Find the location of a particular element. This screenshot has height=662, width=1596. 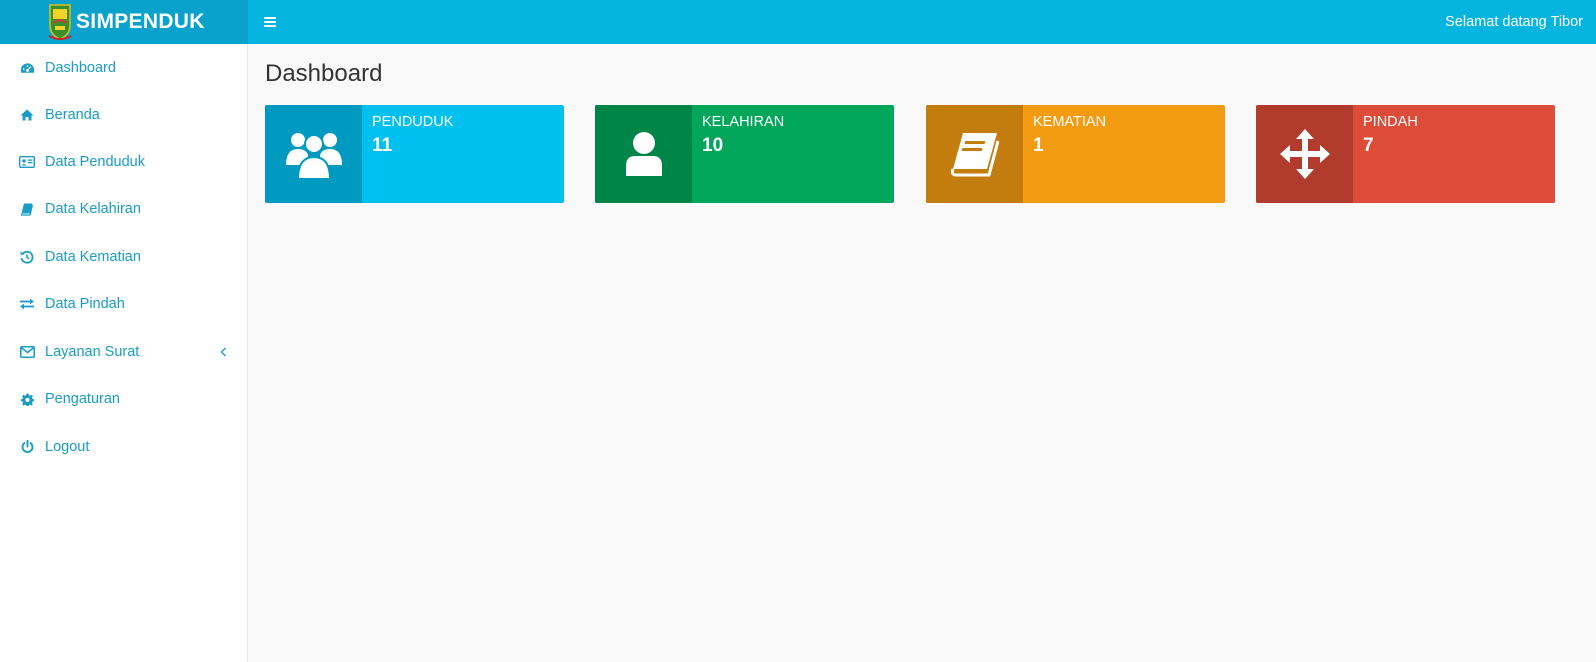

users-icon is located at coordinates (313, 154).